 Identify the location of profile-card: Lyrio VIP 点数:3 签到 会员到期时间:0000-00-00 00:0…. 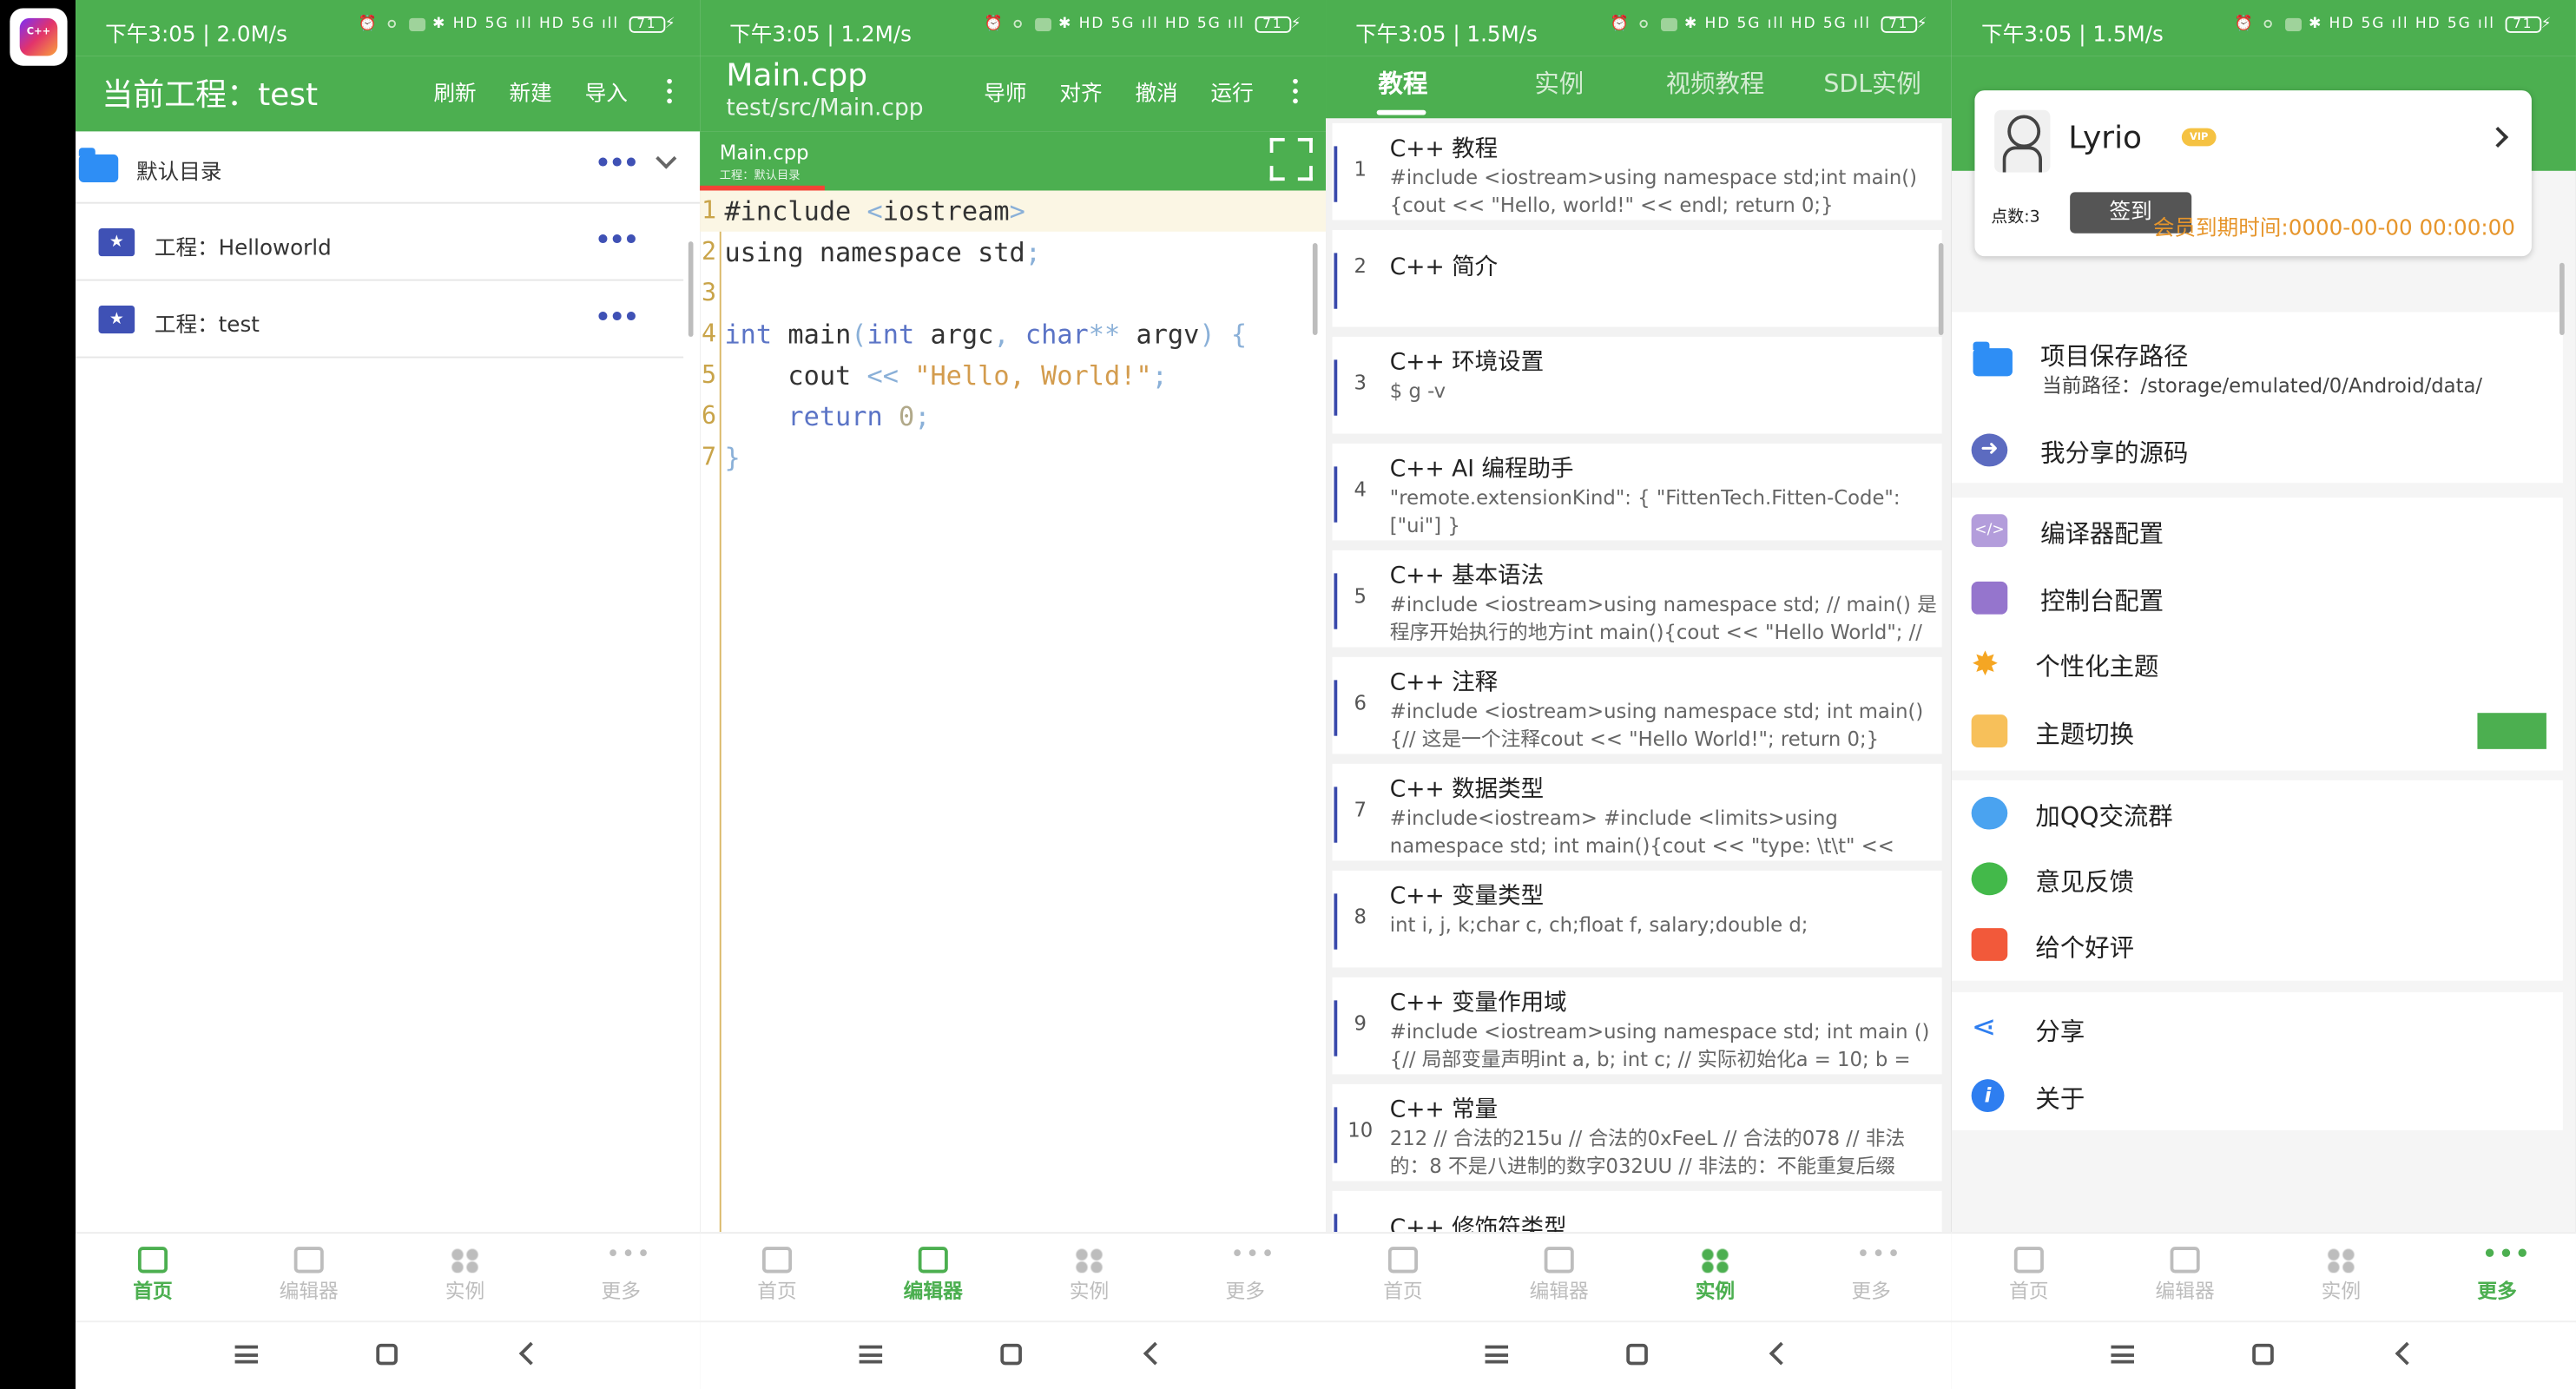
(2253, 173).